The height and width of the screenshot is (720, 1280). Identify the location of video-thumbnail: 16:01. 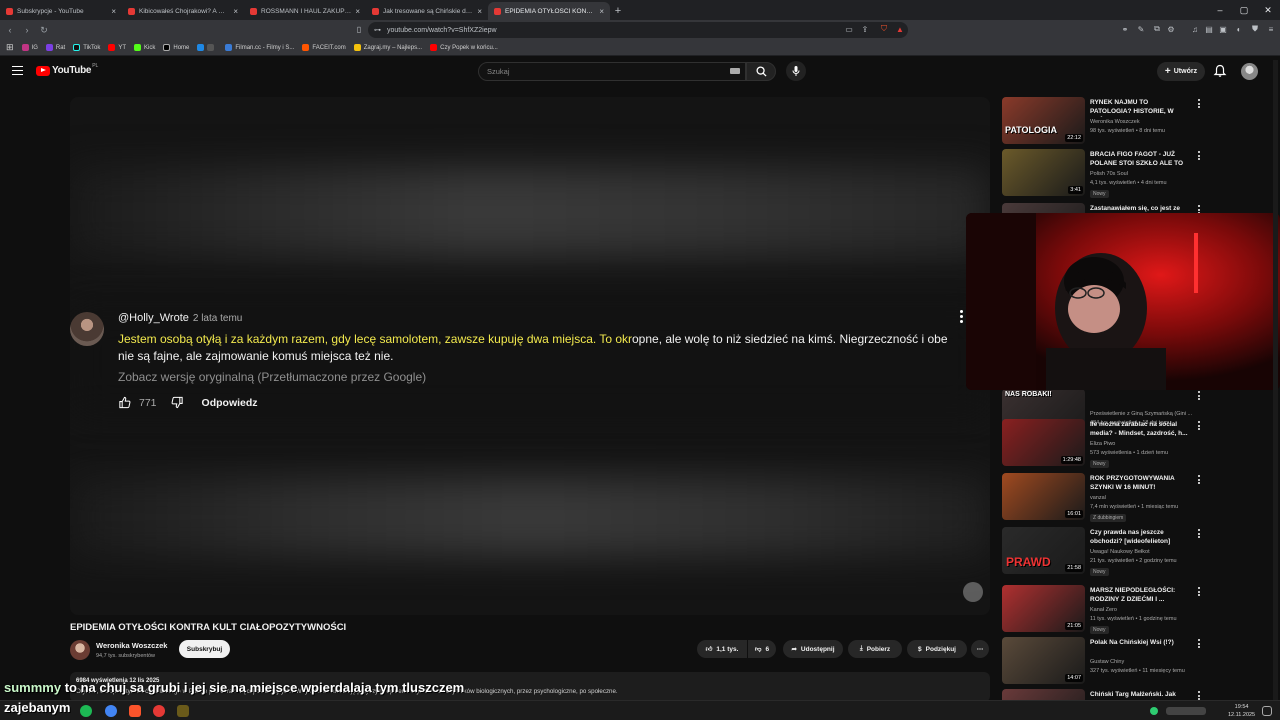
(1043, 496).